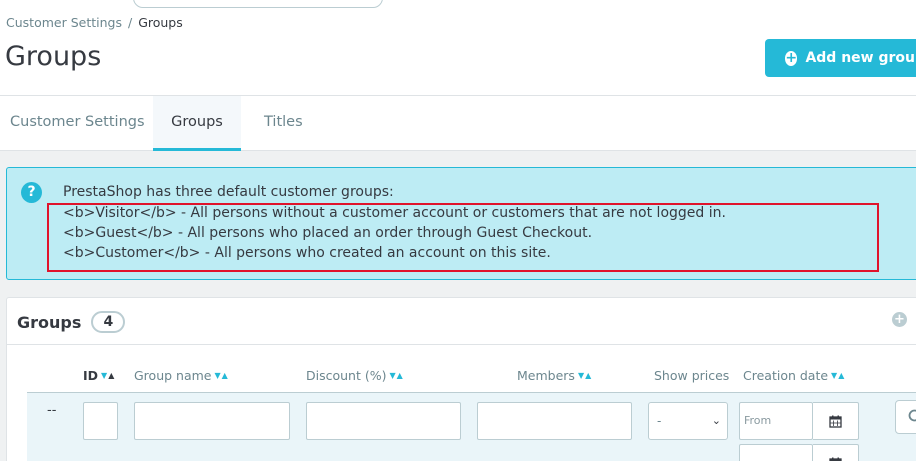  What do you see at coordinates (31, 192) in the screenshot?
I see `question-circle-icon: ?` at bounding box center [31, 192].